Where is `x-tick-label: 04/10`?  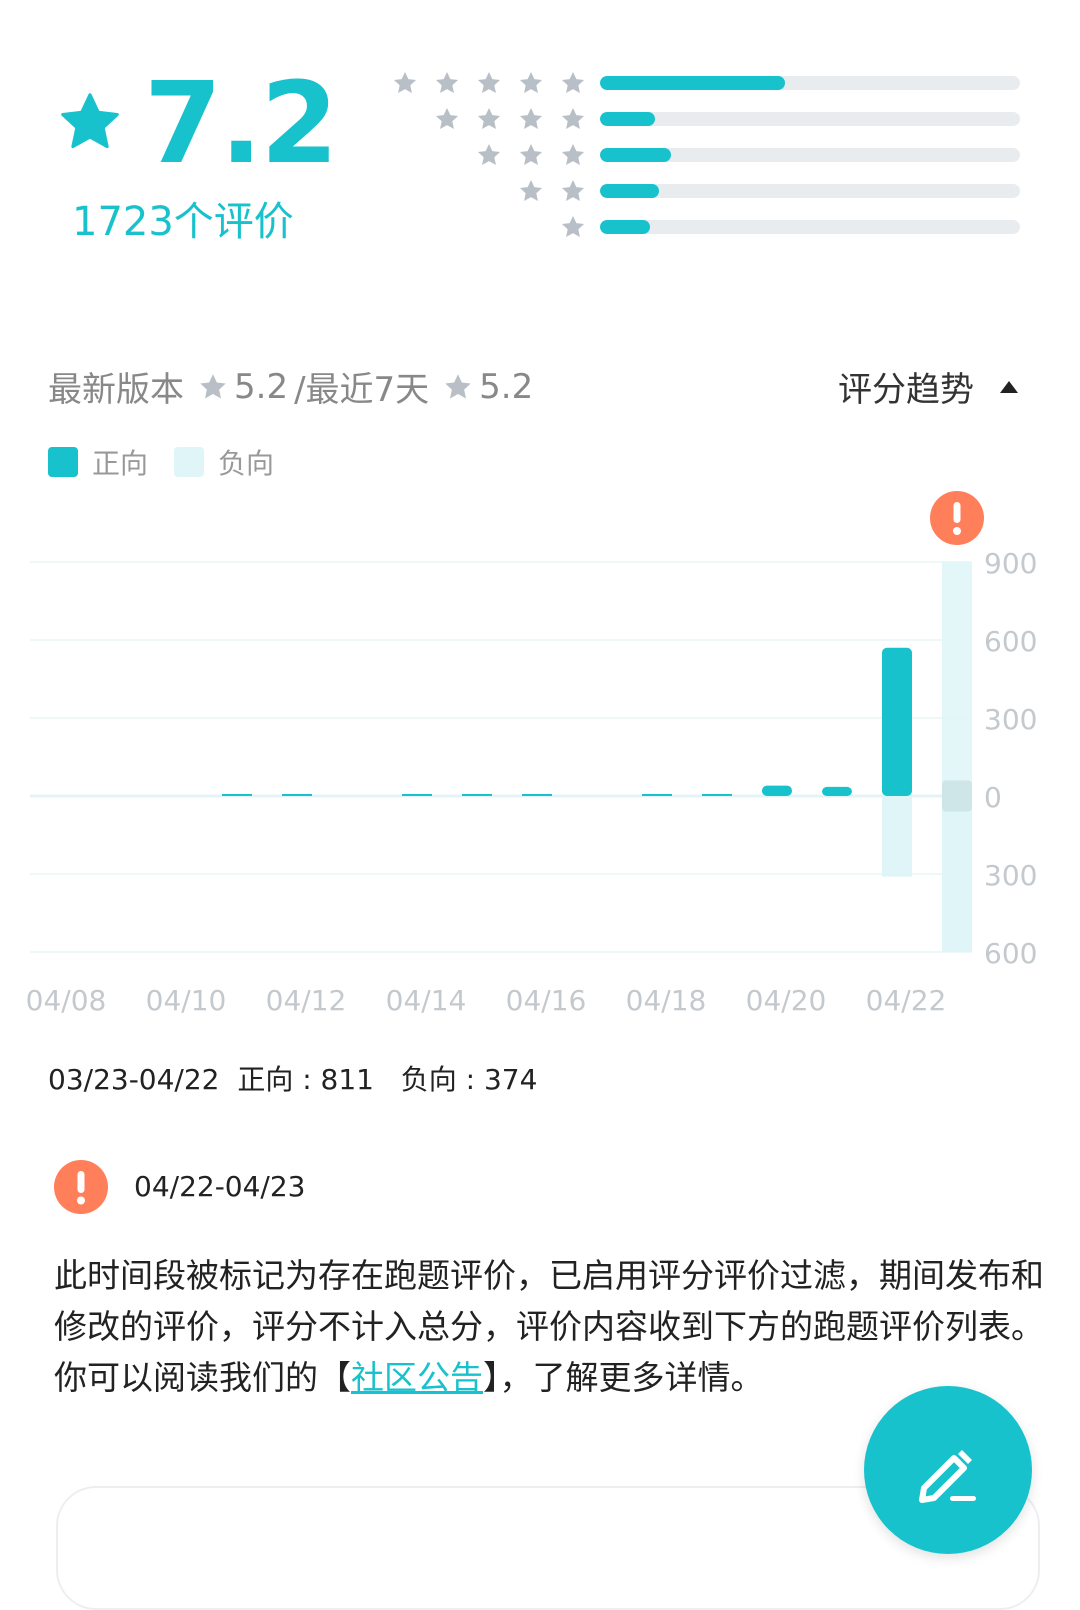 x-tick-label: 04/10 is located at coordinates (186, 1000).